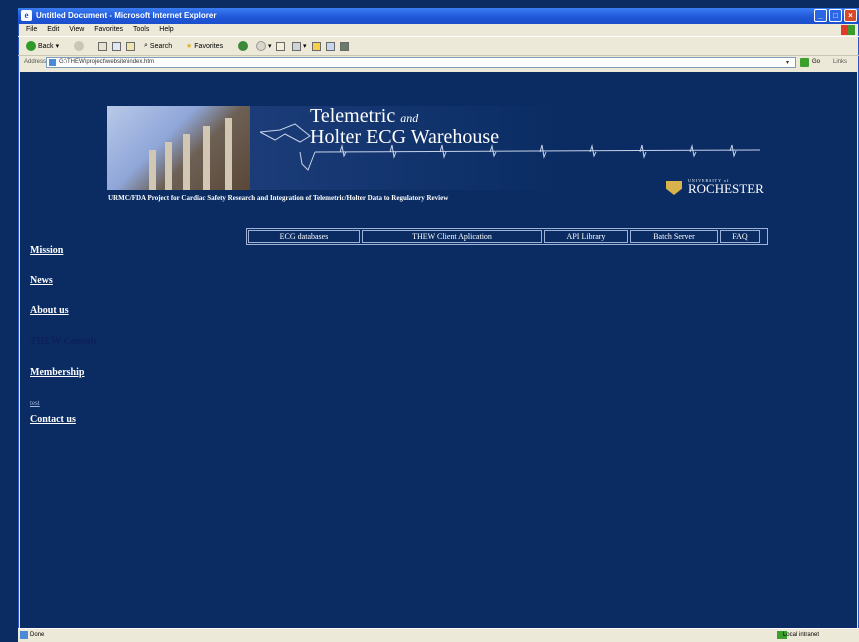 Image resolution: width=859 pixels, height=642 pixels. I want to click on messenger-button, so click(344, 46).